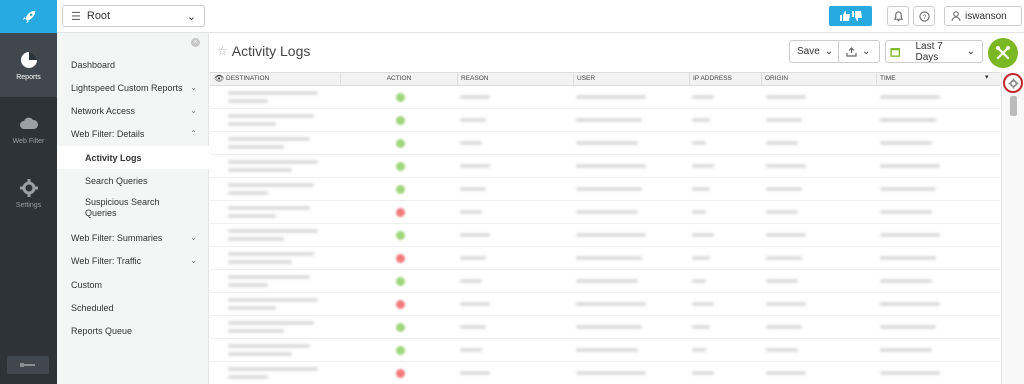 Image resolution: width=1024 pixels, height=384 pixels. I want to click on sidebar-item-web-filter-traffic: Web Filter: Traffic ⌄, so click(134, 260).